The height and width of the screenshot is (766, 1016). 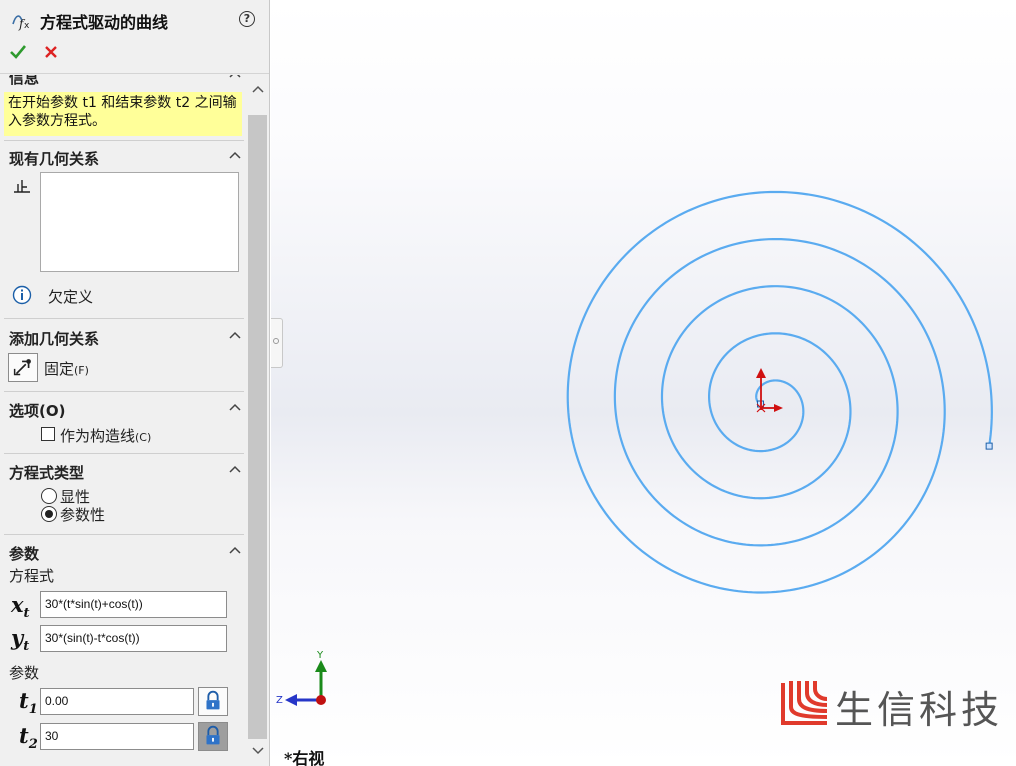 I want to click on existing-relations-list, so click(x=139, y=222).